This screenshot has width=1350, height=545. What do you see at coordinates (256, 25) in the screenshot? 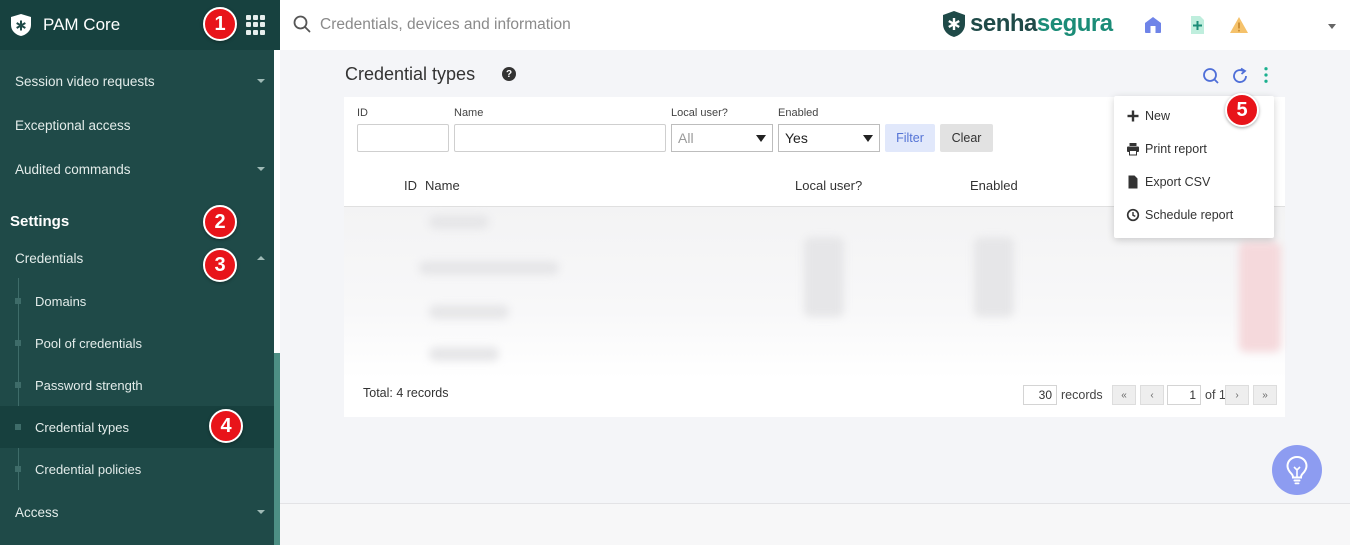
I see `apps-grid-icon` at bounding box center [256, 25].